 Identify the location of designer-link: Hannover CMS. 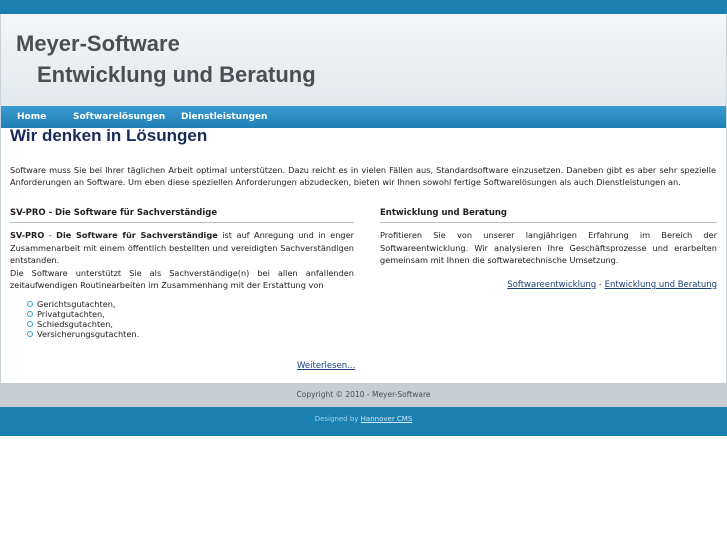
(387, 419).